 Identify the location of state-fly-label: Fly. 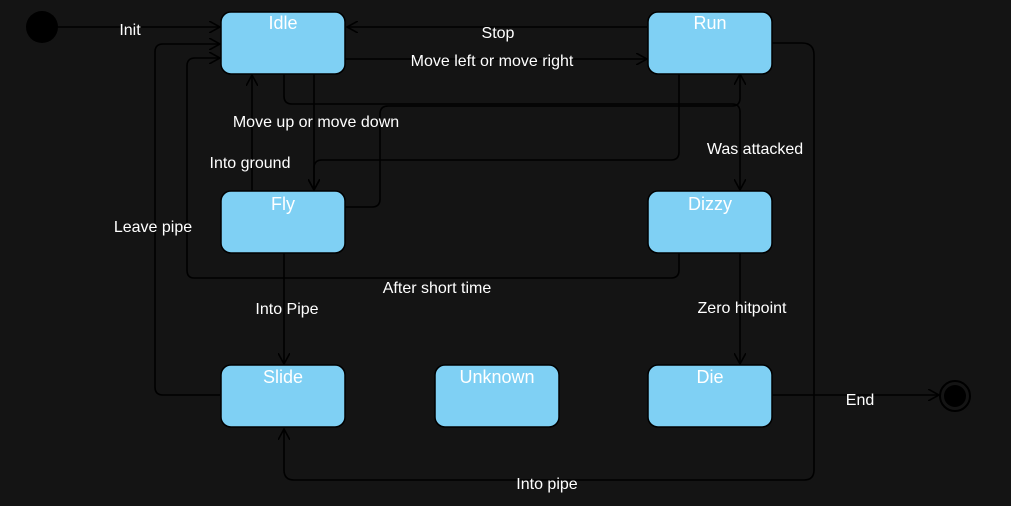
(283, 204).